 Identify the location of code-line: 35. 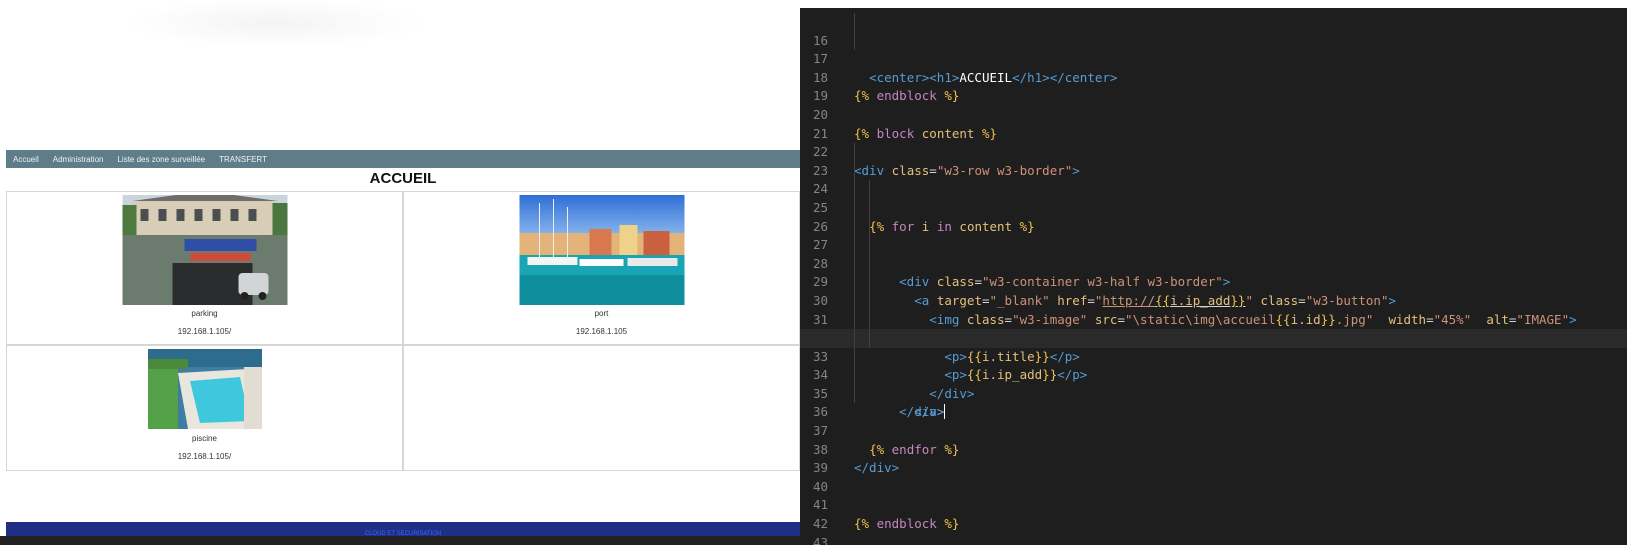
(1213, 383).